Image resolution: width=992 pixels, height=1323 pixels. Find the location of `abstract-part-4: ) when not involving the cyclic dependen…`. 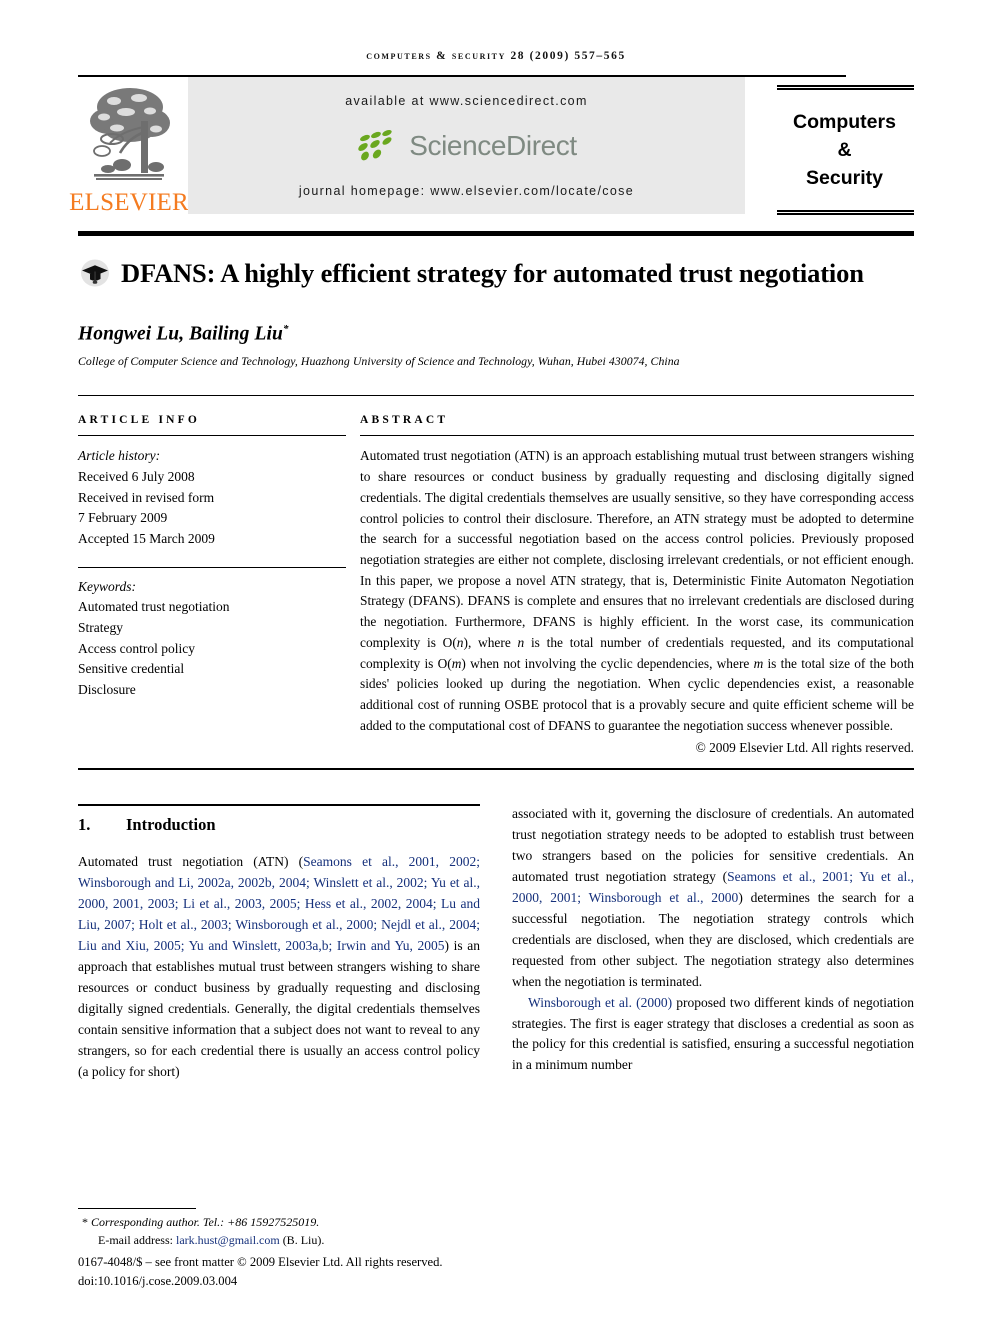

abstract-part-4: ) when not involving the cyclic dependen… is located at coordinates (607, 663).